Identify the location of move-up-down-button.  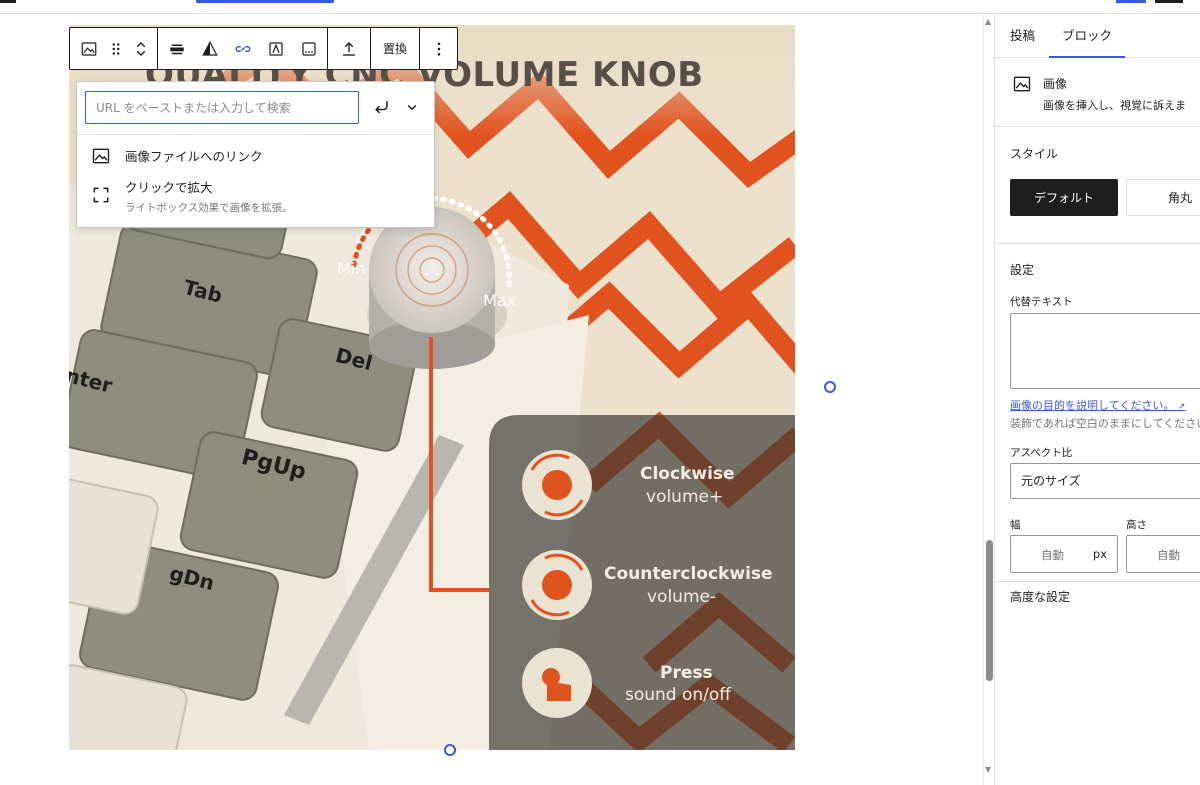
(141, 48).